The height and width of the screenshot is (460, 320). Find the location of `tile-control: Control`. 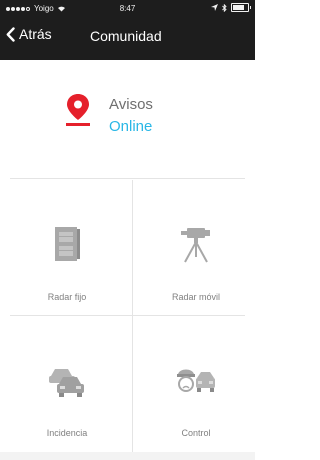

tile-control: Control is located at coordinates (196, 384).